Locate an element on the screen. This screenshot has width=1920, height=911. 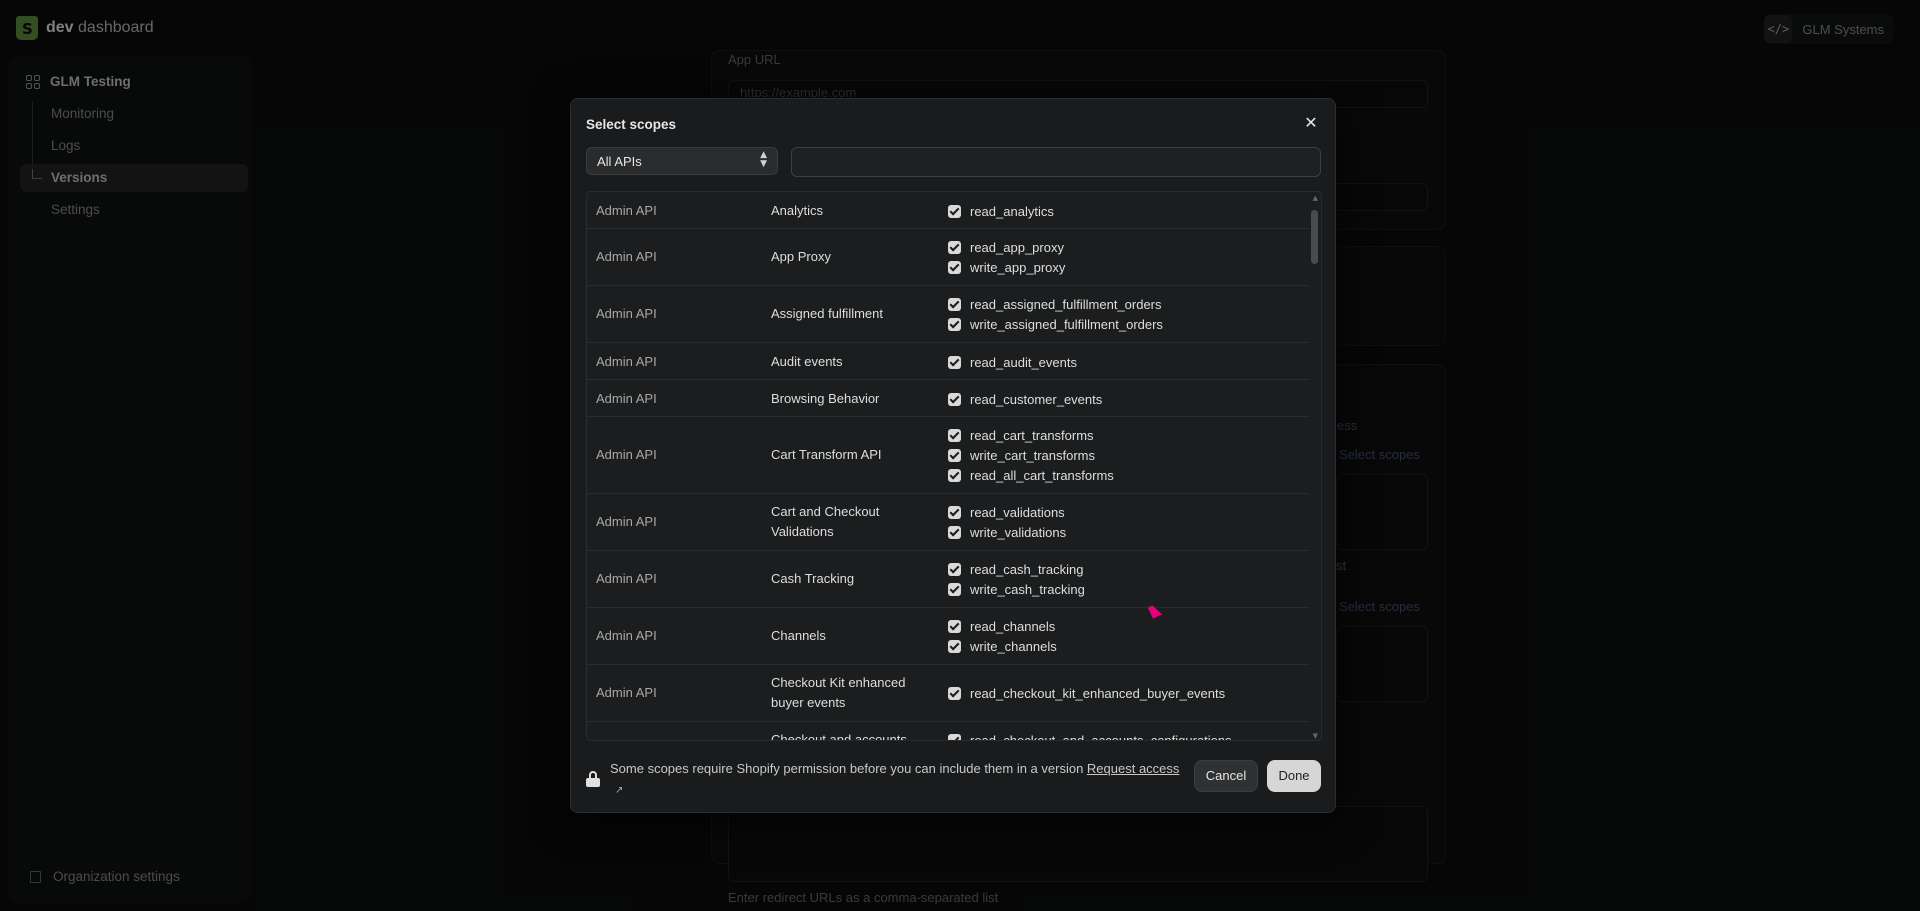
scope-label: write_cart_transforms is located at coordinates (1032, 455).